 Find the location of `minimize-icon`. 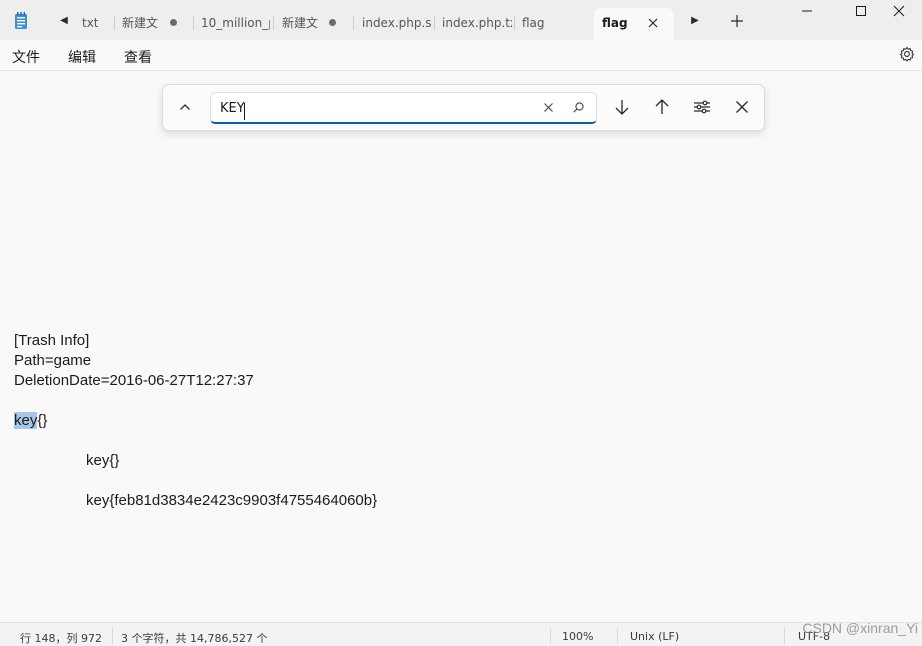

minimize-icon is located at coordinates (807, 13).